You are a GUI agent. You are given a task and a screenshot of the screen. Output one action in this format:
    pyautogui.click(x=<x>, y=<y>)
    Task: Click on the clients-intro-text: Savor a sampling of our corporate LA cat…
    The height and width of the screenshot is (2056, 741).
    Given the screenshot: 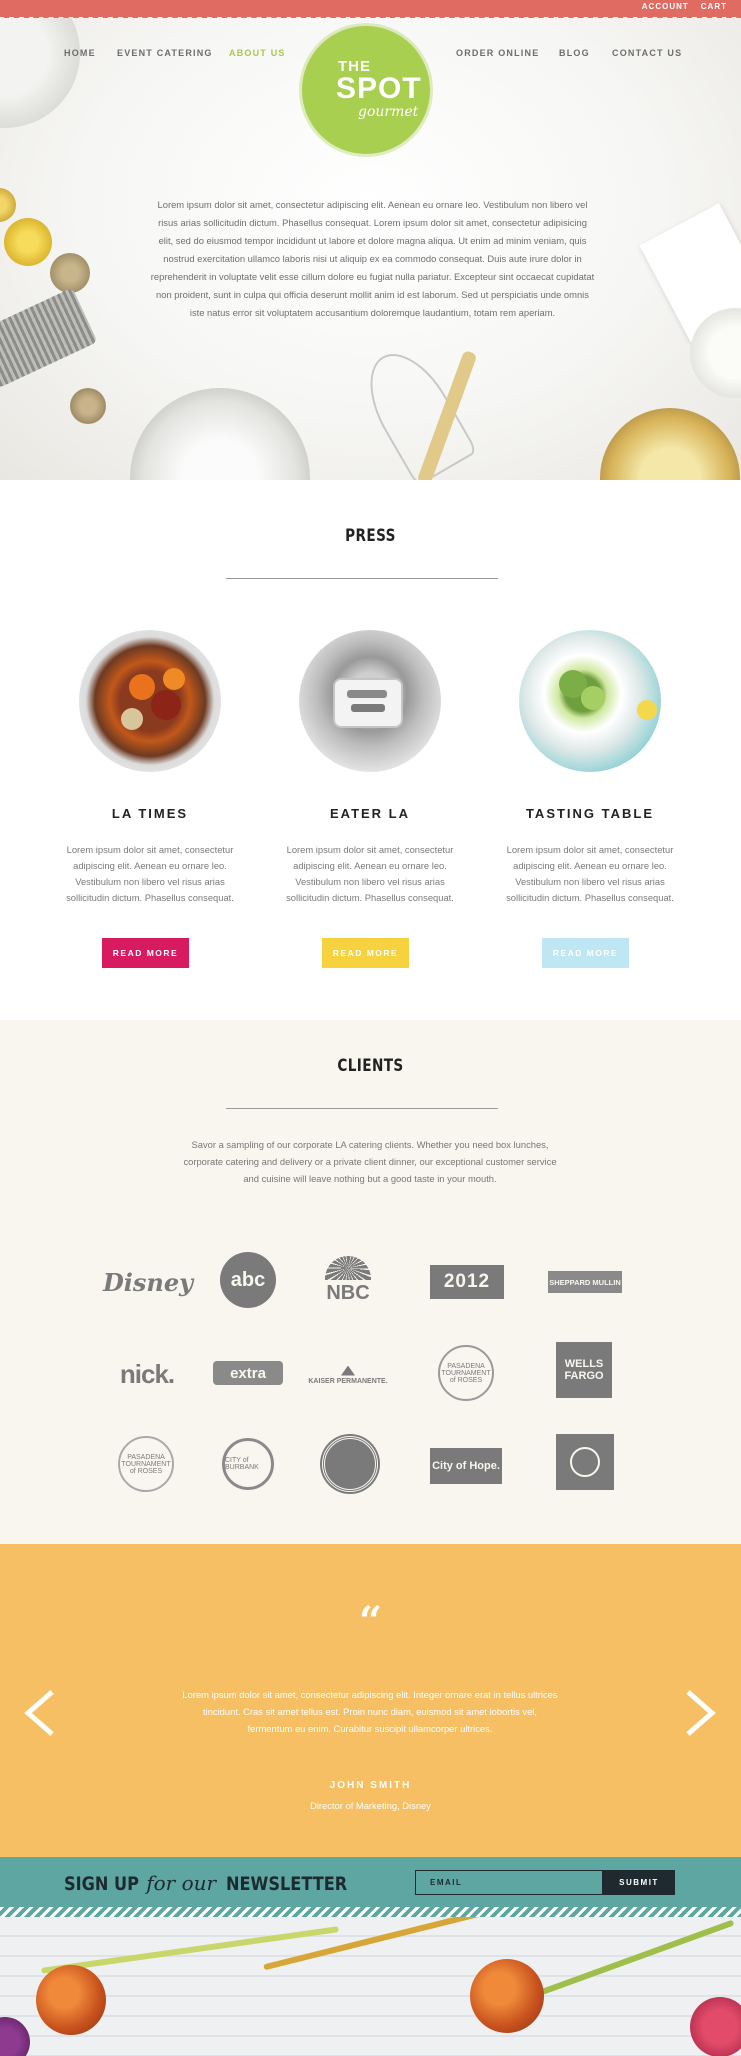 What is the action you would take?
    pyautogui.click(x=370, y=1161)
    